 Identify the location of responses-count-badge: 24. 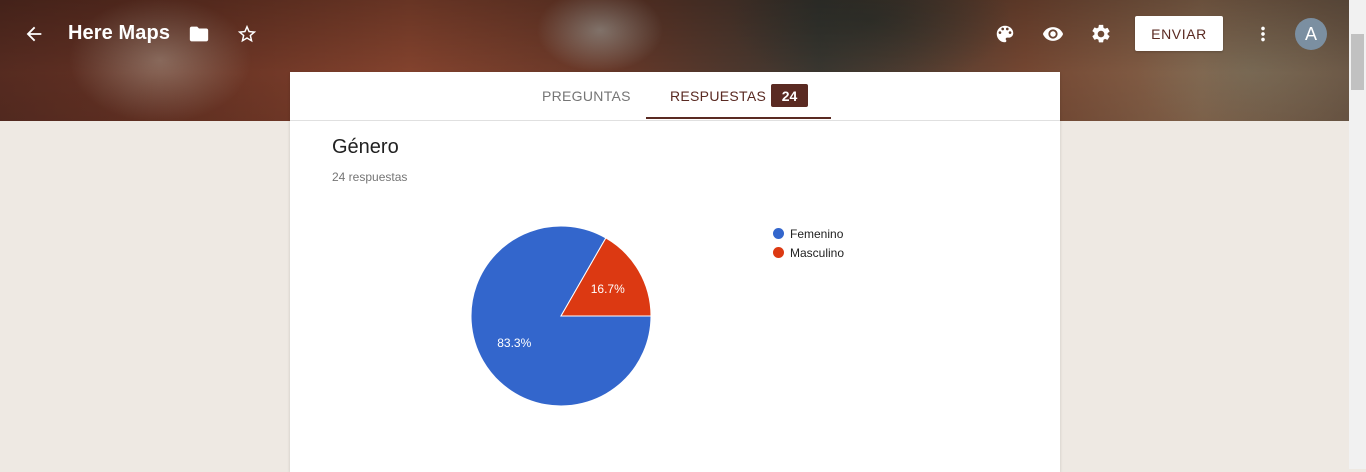
(789, 95).